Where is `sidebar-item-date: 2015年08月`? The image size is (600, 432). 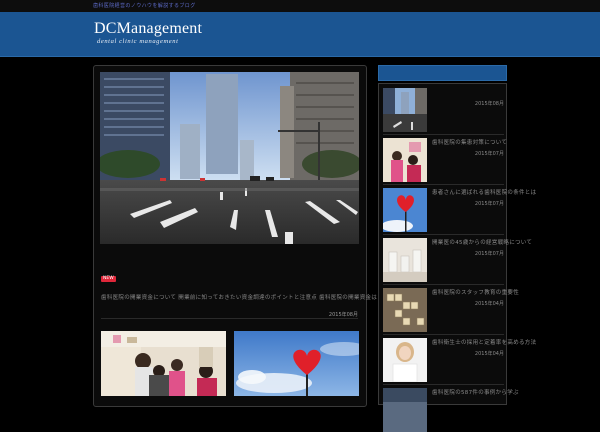
sidebar-item-date: 2015年08月 is located at coordinates (489, 104).